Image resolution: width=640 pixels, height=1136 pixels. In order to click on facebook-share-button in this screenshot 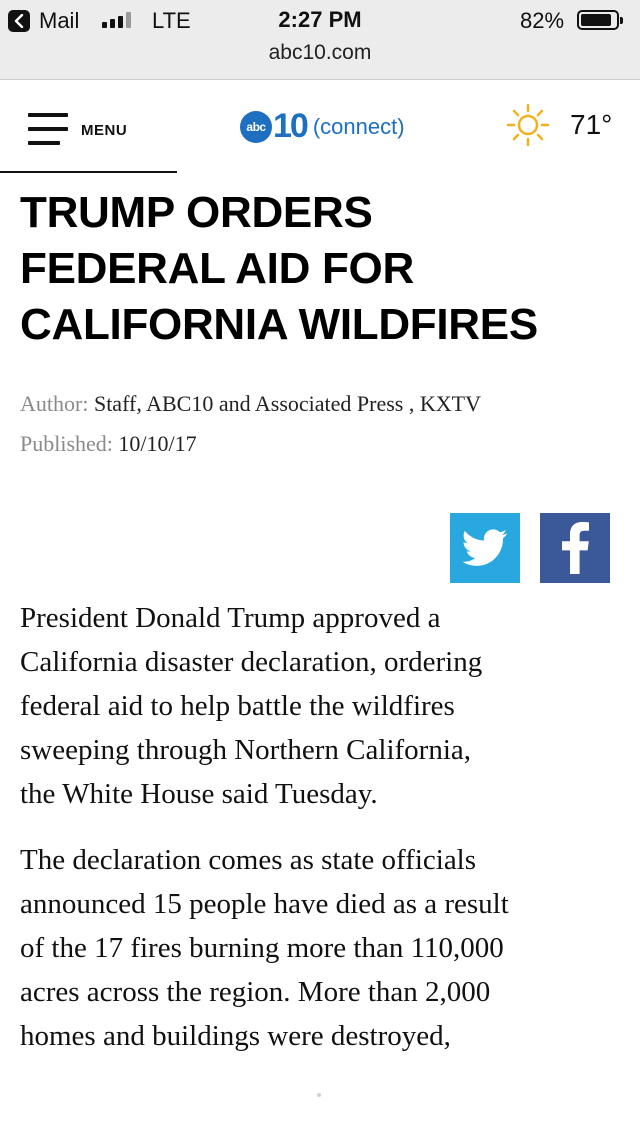, I will do `click(575, 548)`.